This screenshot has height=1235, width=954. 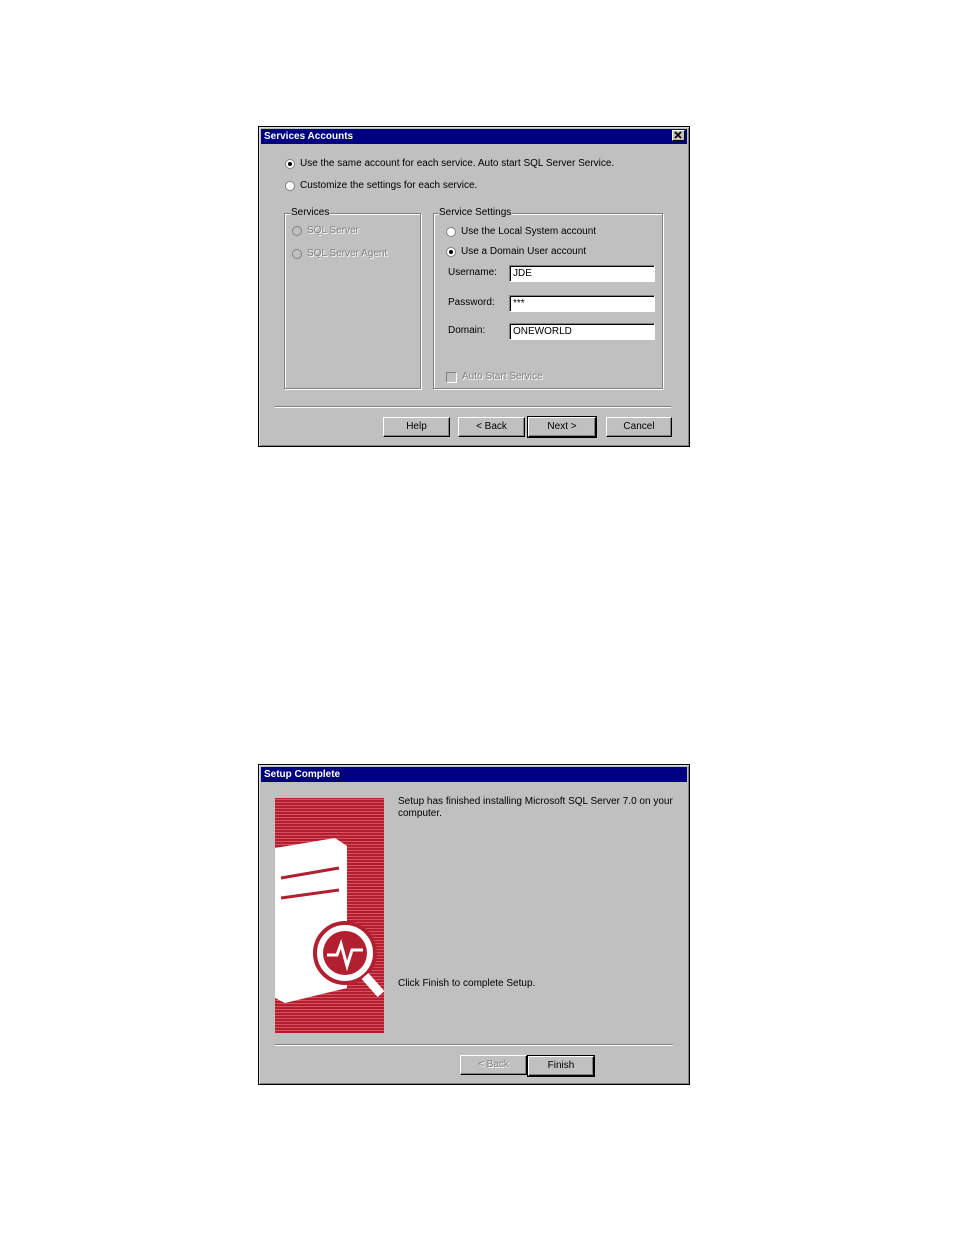 What do you see at coordinates (502, 376) in the screenshot?
I see `auto-start-label: Auto Start Service` at bounding box center [502, 376].